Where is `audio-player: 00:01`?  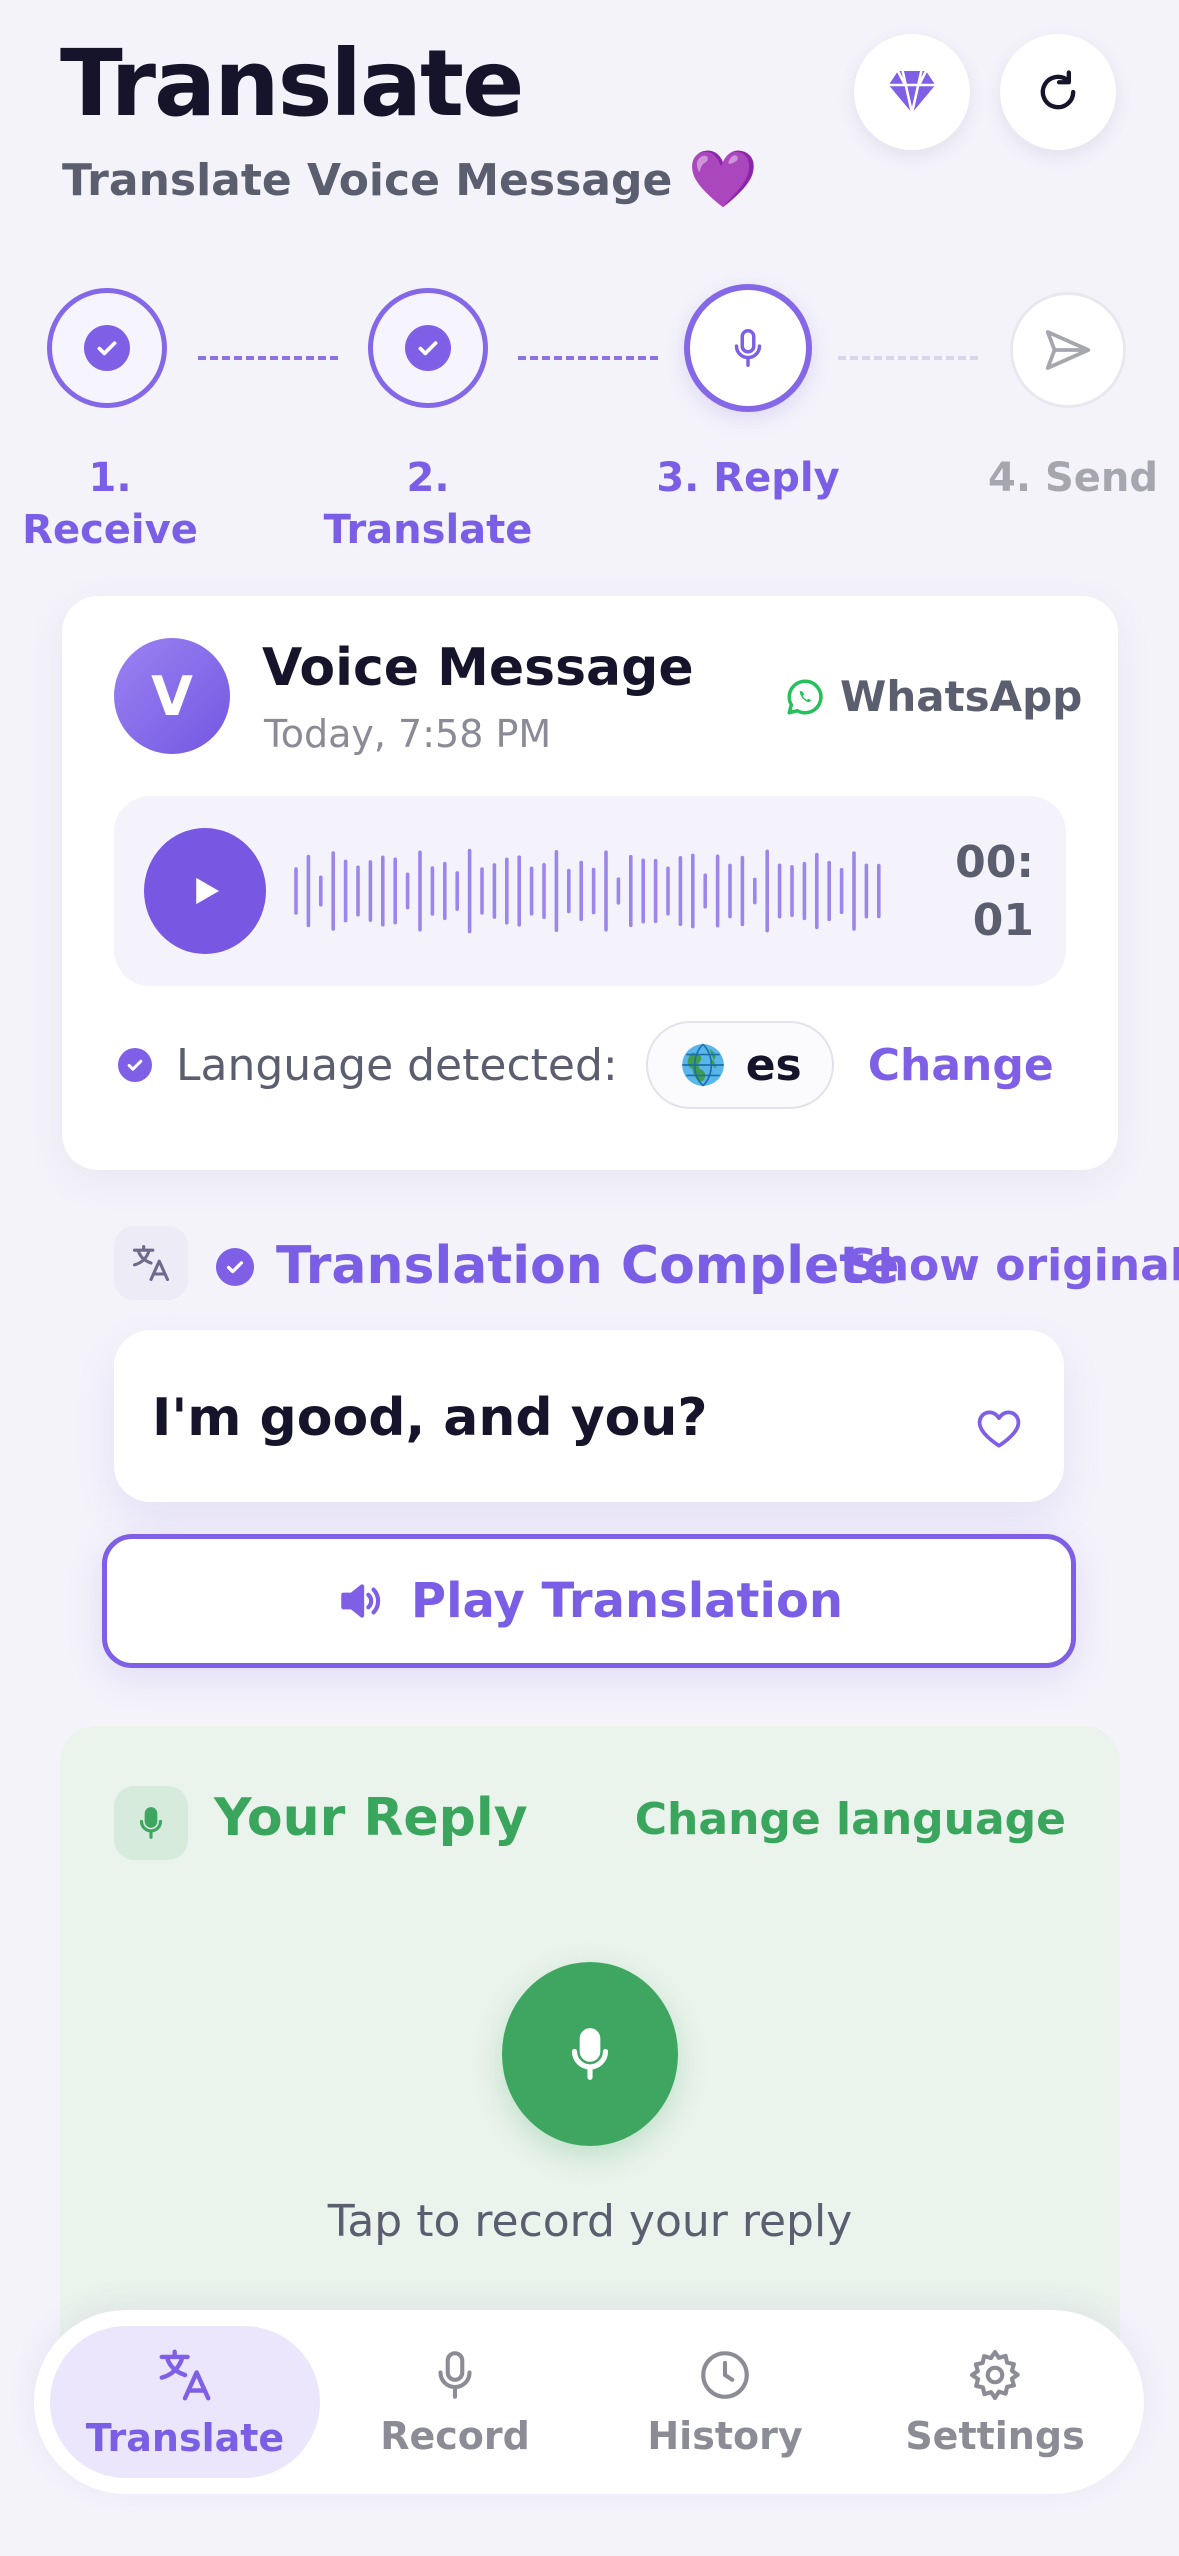
audio-player: 00:01 is located at coordinates (590, 891).